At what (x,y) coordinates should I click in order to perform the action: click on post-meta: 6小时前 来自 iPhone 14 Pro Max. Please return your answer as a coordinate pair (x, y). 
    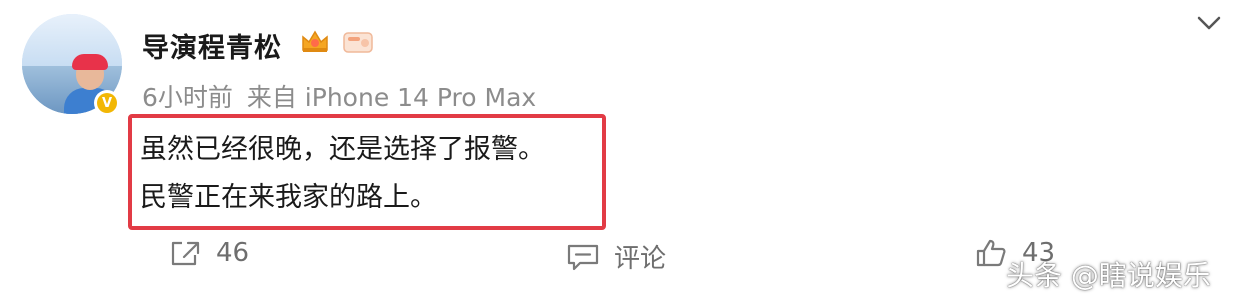
    Looking at the image, I should click on (342, 96).